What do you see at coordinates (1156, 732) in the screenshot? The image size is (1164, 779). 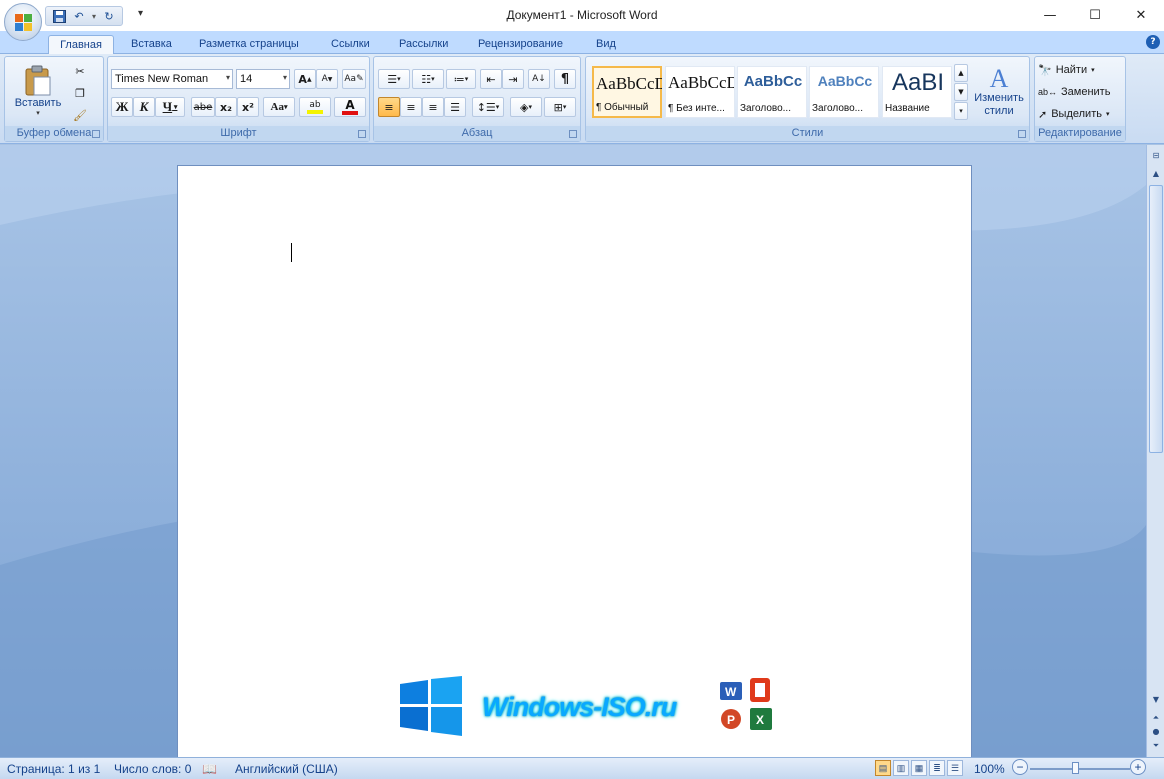 I see `select-browse-object-icon: ●` at bounding box center [1156, 732].